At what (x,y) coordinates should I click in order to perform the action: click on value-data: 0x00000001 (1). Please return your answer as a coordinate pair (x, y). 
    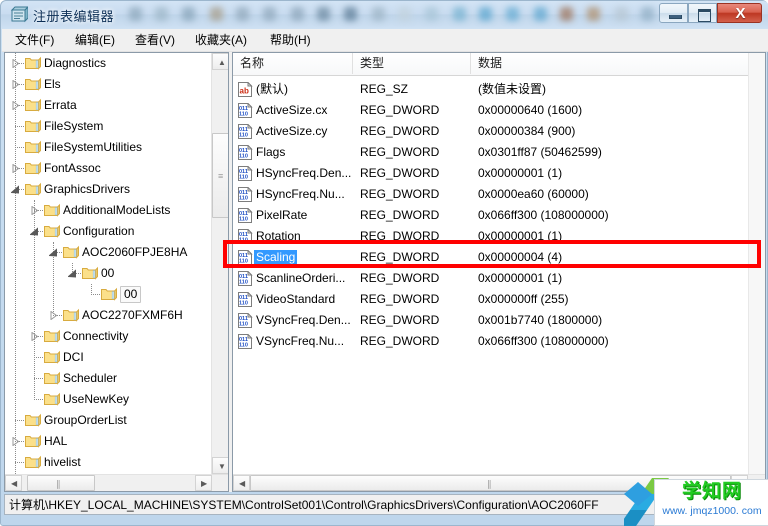
    Looking at the image, I should click on (520, 173).